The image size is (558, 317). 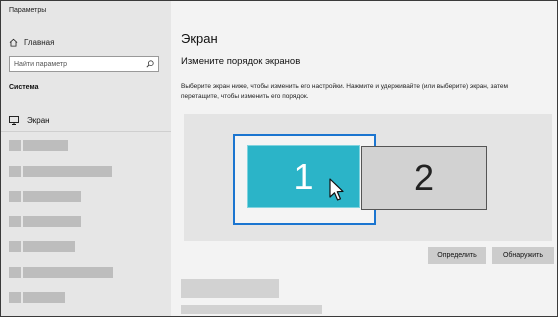 What do you see at coordinates (14, 120) in the screenshot?
I see `monitor-icon` at bounding box center [14, 120].